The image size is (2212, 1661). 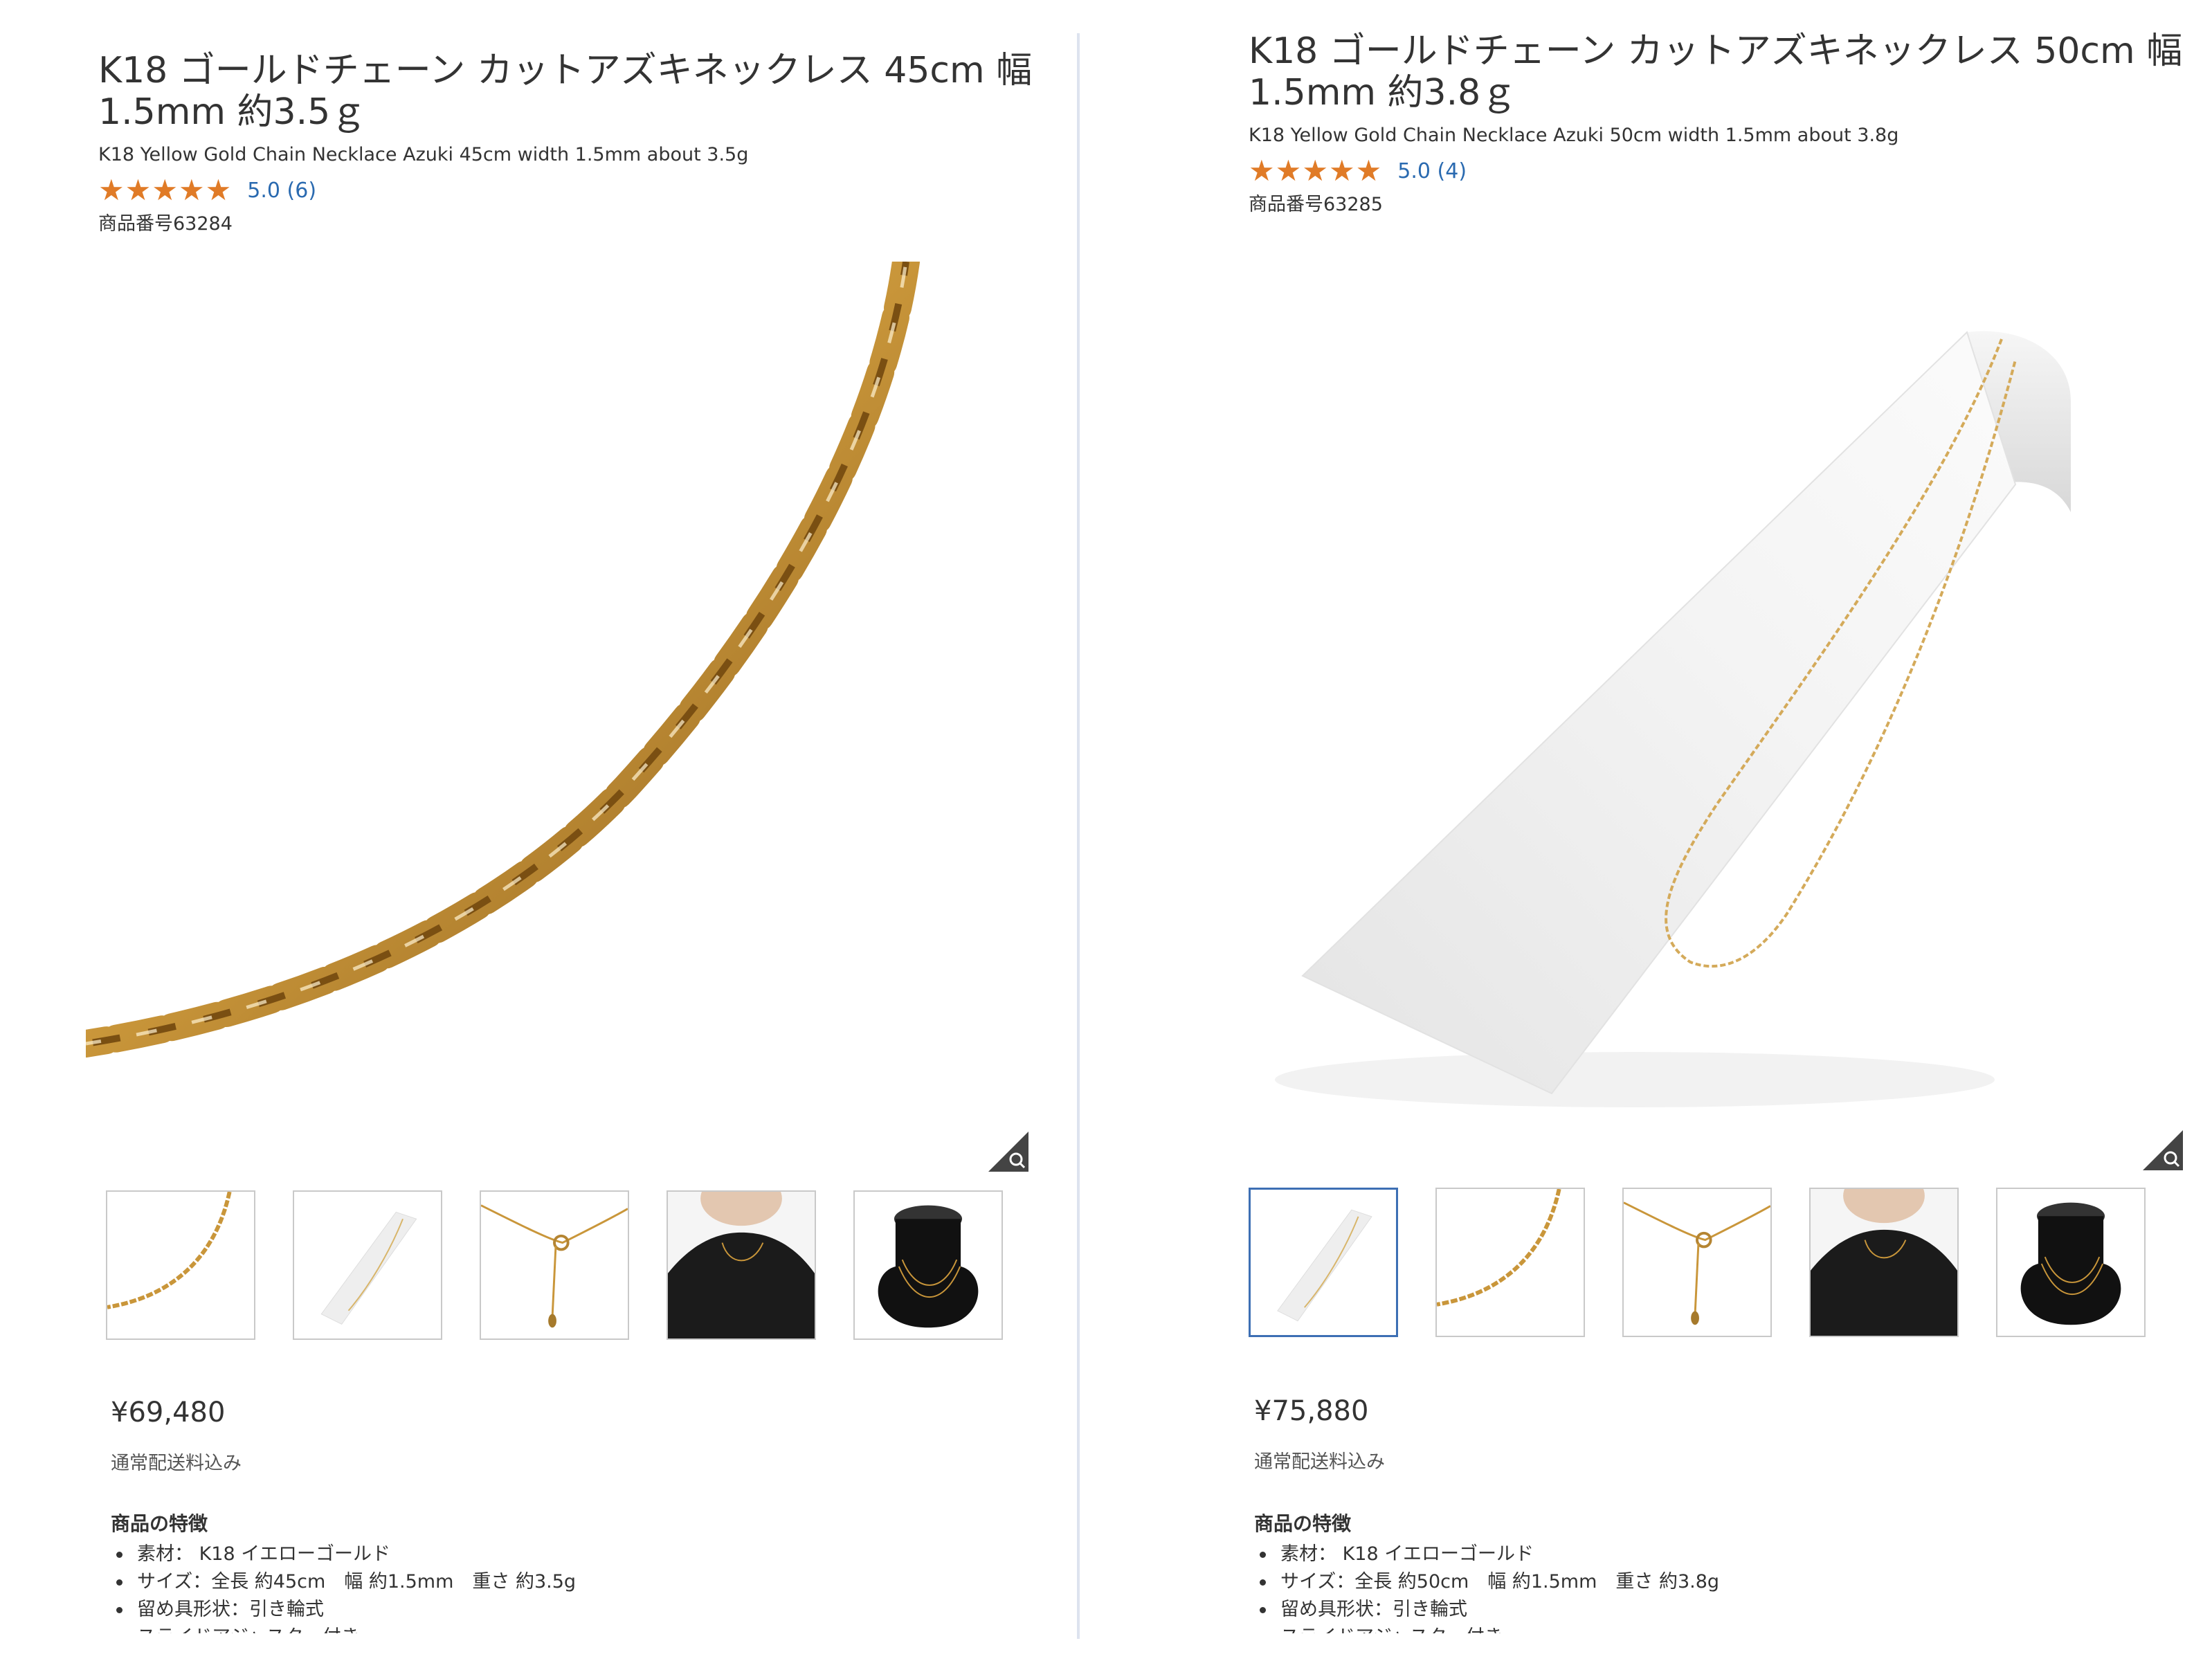 What do you see at coordinates (1311, 1411) in the screenshot?
I see `price: ¥75,880` at bounding box center [1311, 1411].